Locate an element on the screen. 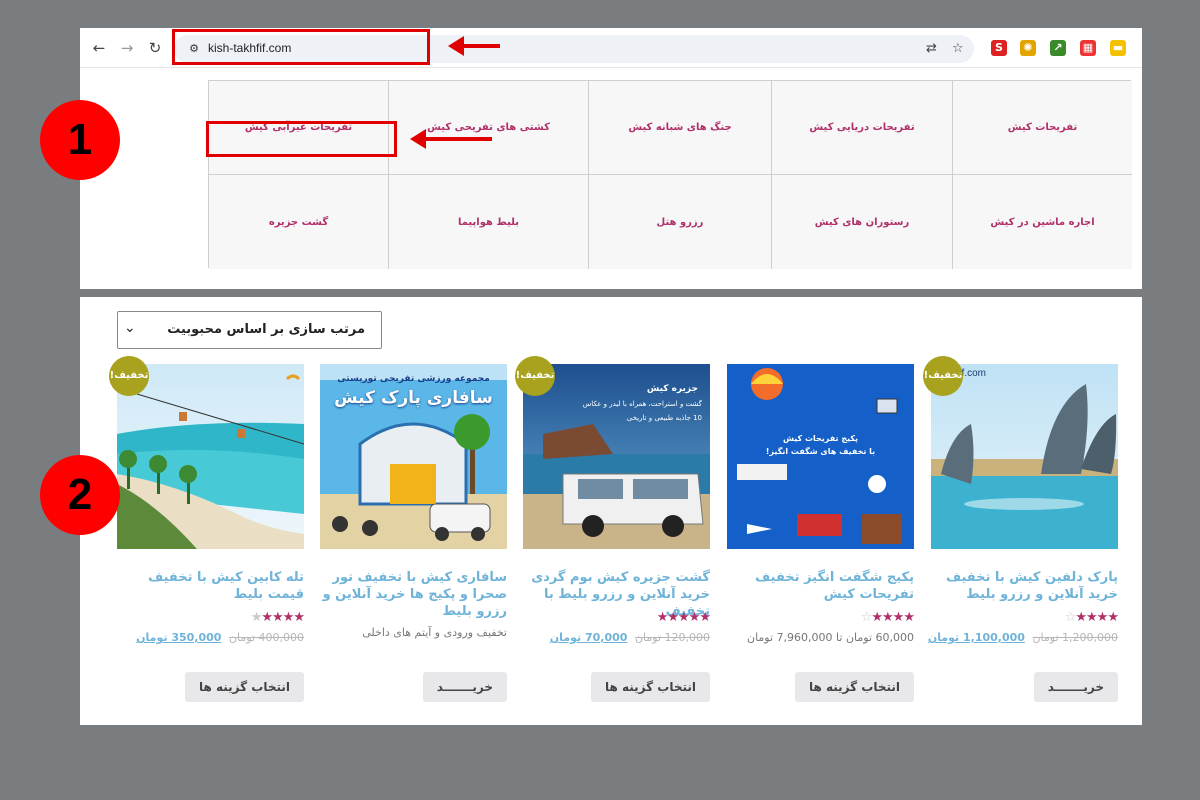 The image size is (1200, 800). image-caption: سافاری پارک کیش is located at coordinates (413, 398).